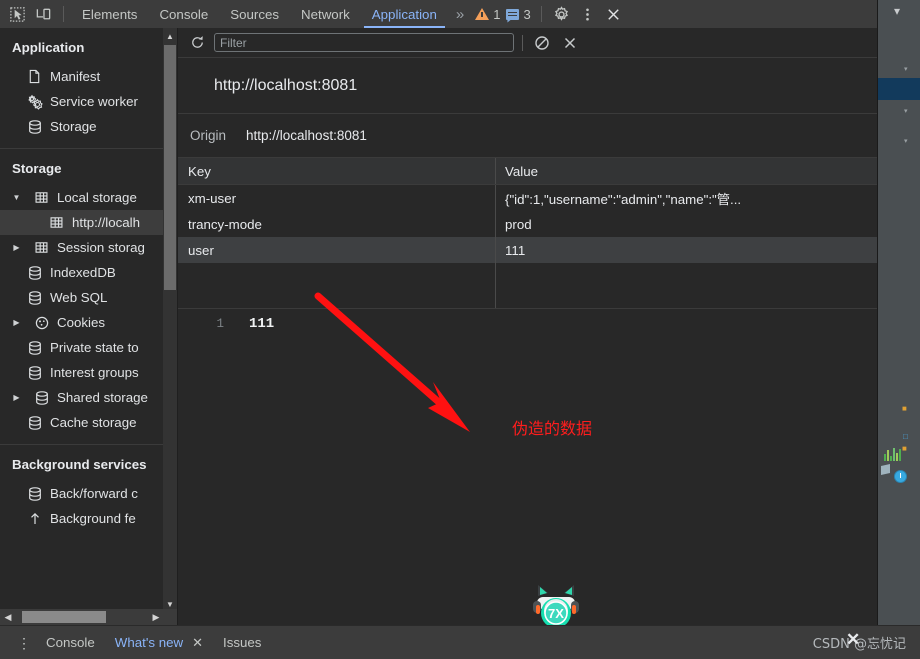  I want to click on origin-title: http://localhost:8081, so click(527, 86).